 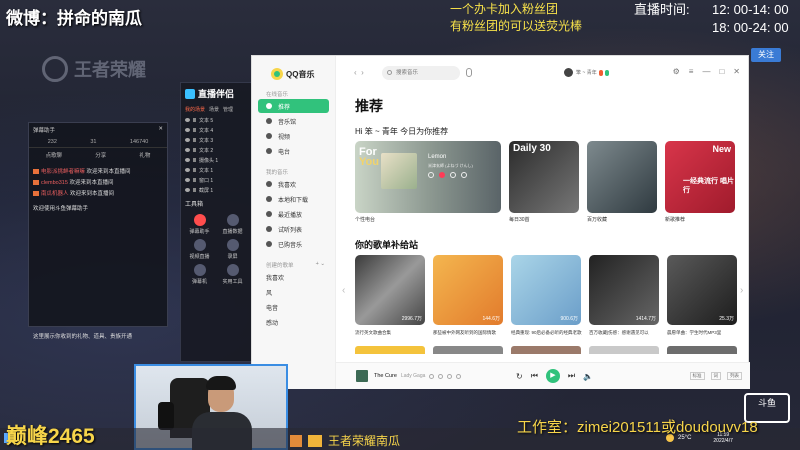 What do you see at coordinates (697, 376) in the screenshot?
I see `quality-button: 标准` at bounding box center [697, 376].